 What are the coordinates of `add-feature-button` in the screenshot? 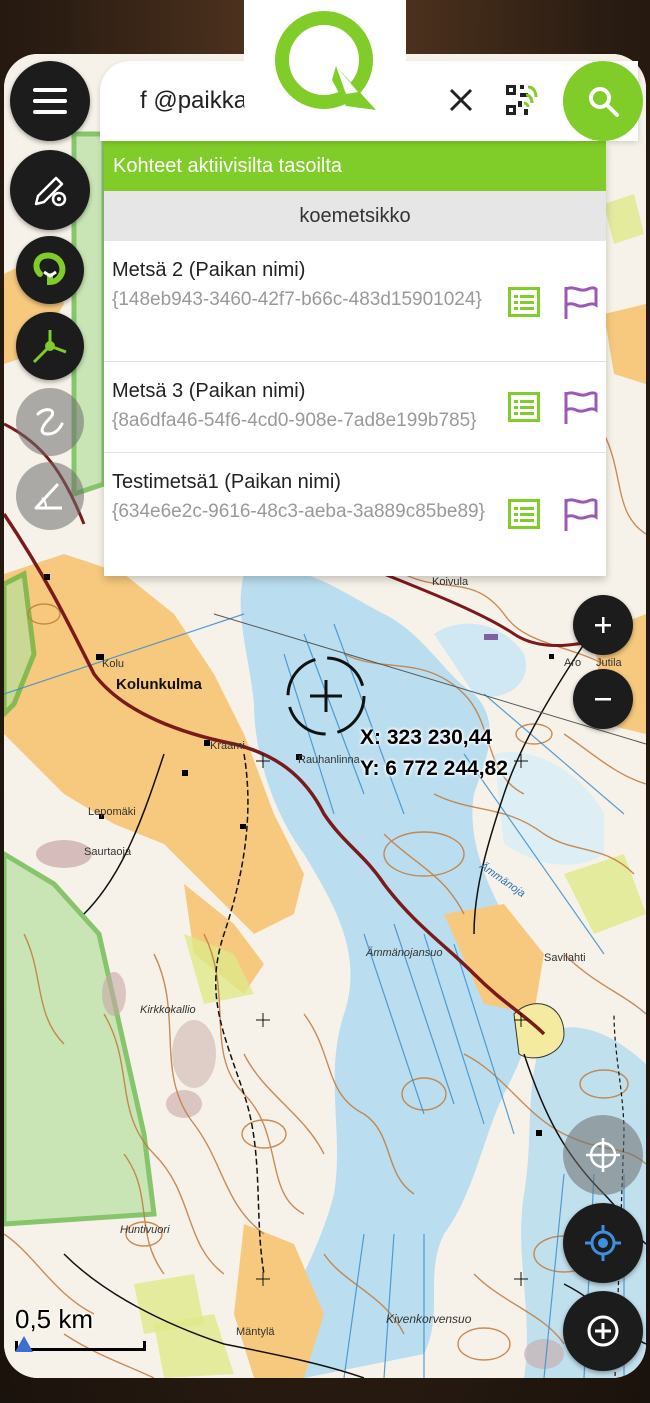 It's located at (603, 1331).